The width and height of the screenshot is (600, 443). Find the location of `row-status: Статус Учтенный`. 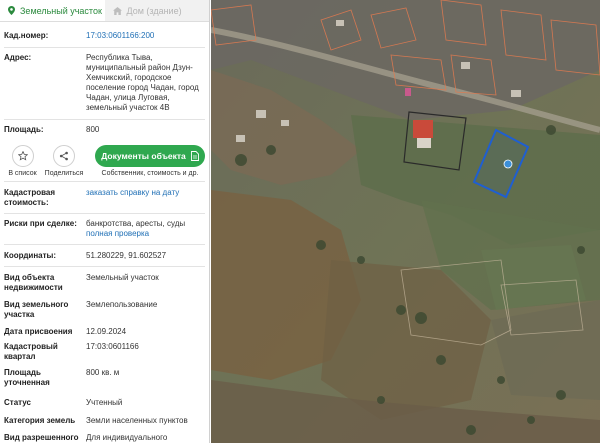

row-status: Статус Учтенный is located at coordinates (104, 403).